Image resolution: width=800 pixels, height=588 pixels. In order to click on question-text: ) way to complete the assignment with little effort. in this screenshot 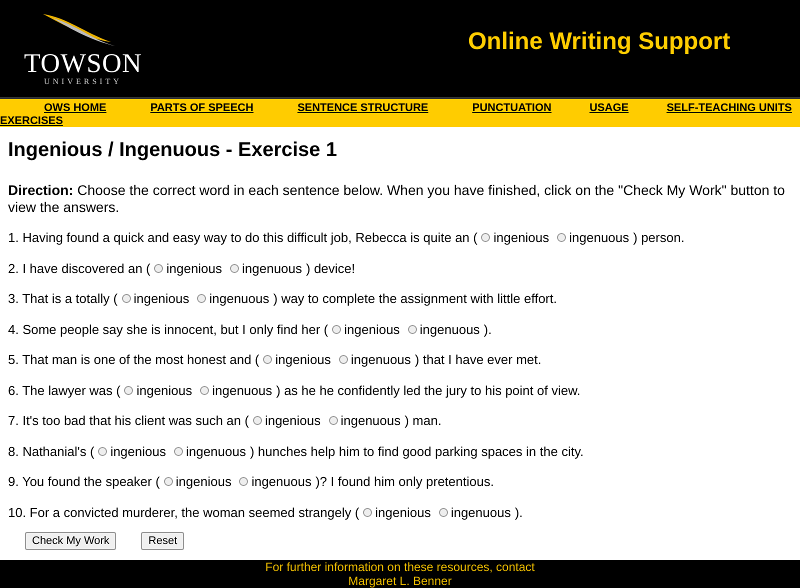, I will do `click(415, 299)`.